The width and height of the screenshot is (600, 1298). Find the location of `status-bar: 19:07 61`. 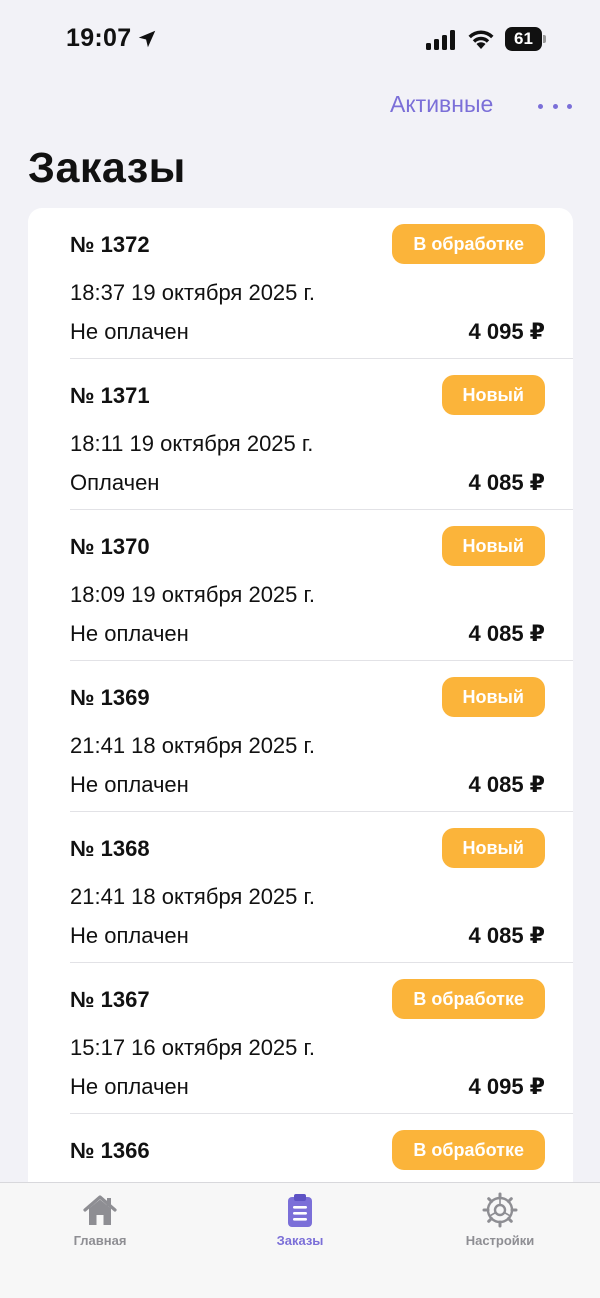

status-bar: 19:07 61 is located at coordinates (300, 40).